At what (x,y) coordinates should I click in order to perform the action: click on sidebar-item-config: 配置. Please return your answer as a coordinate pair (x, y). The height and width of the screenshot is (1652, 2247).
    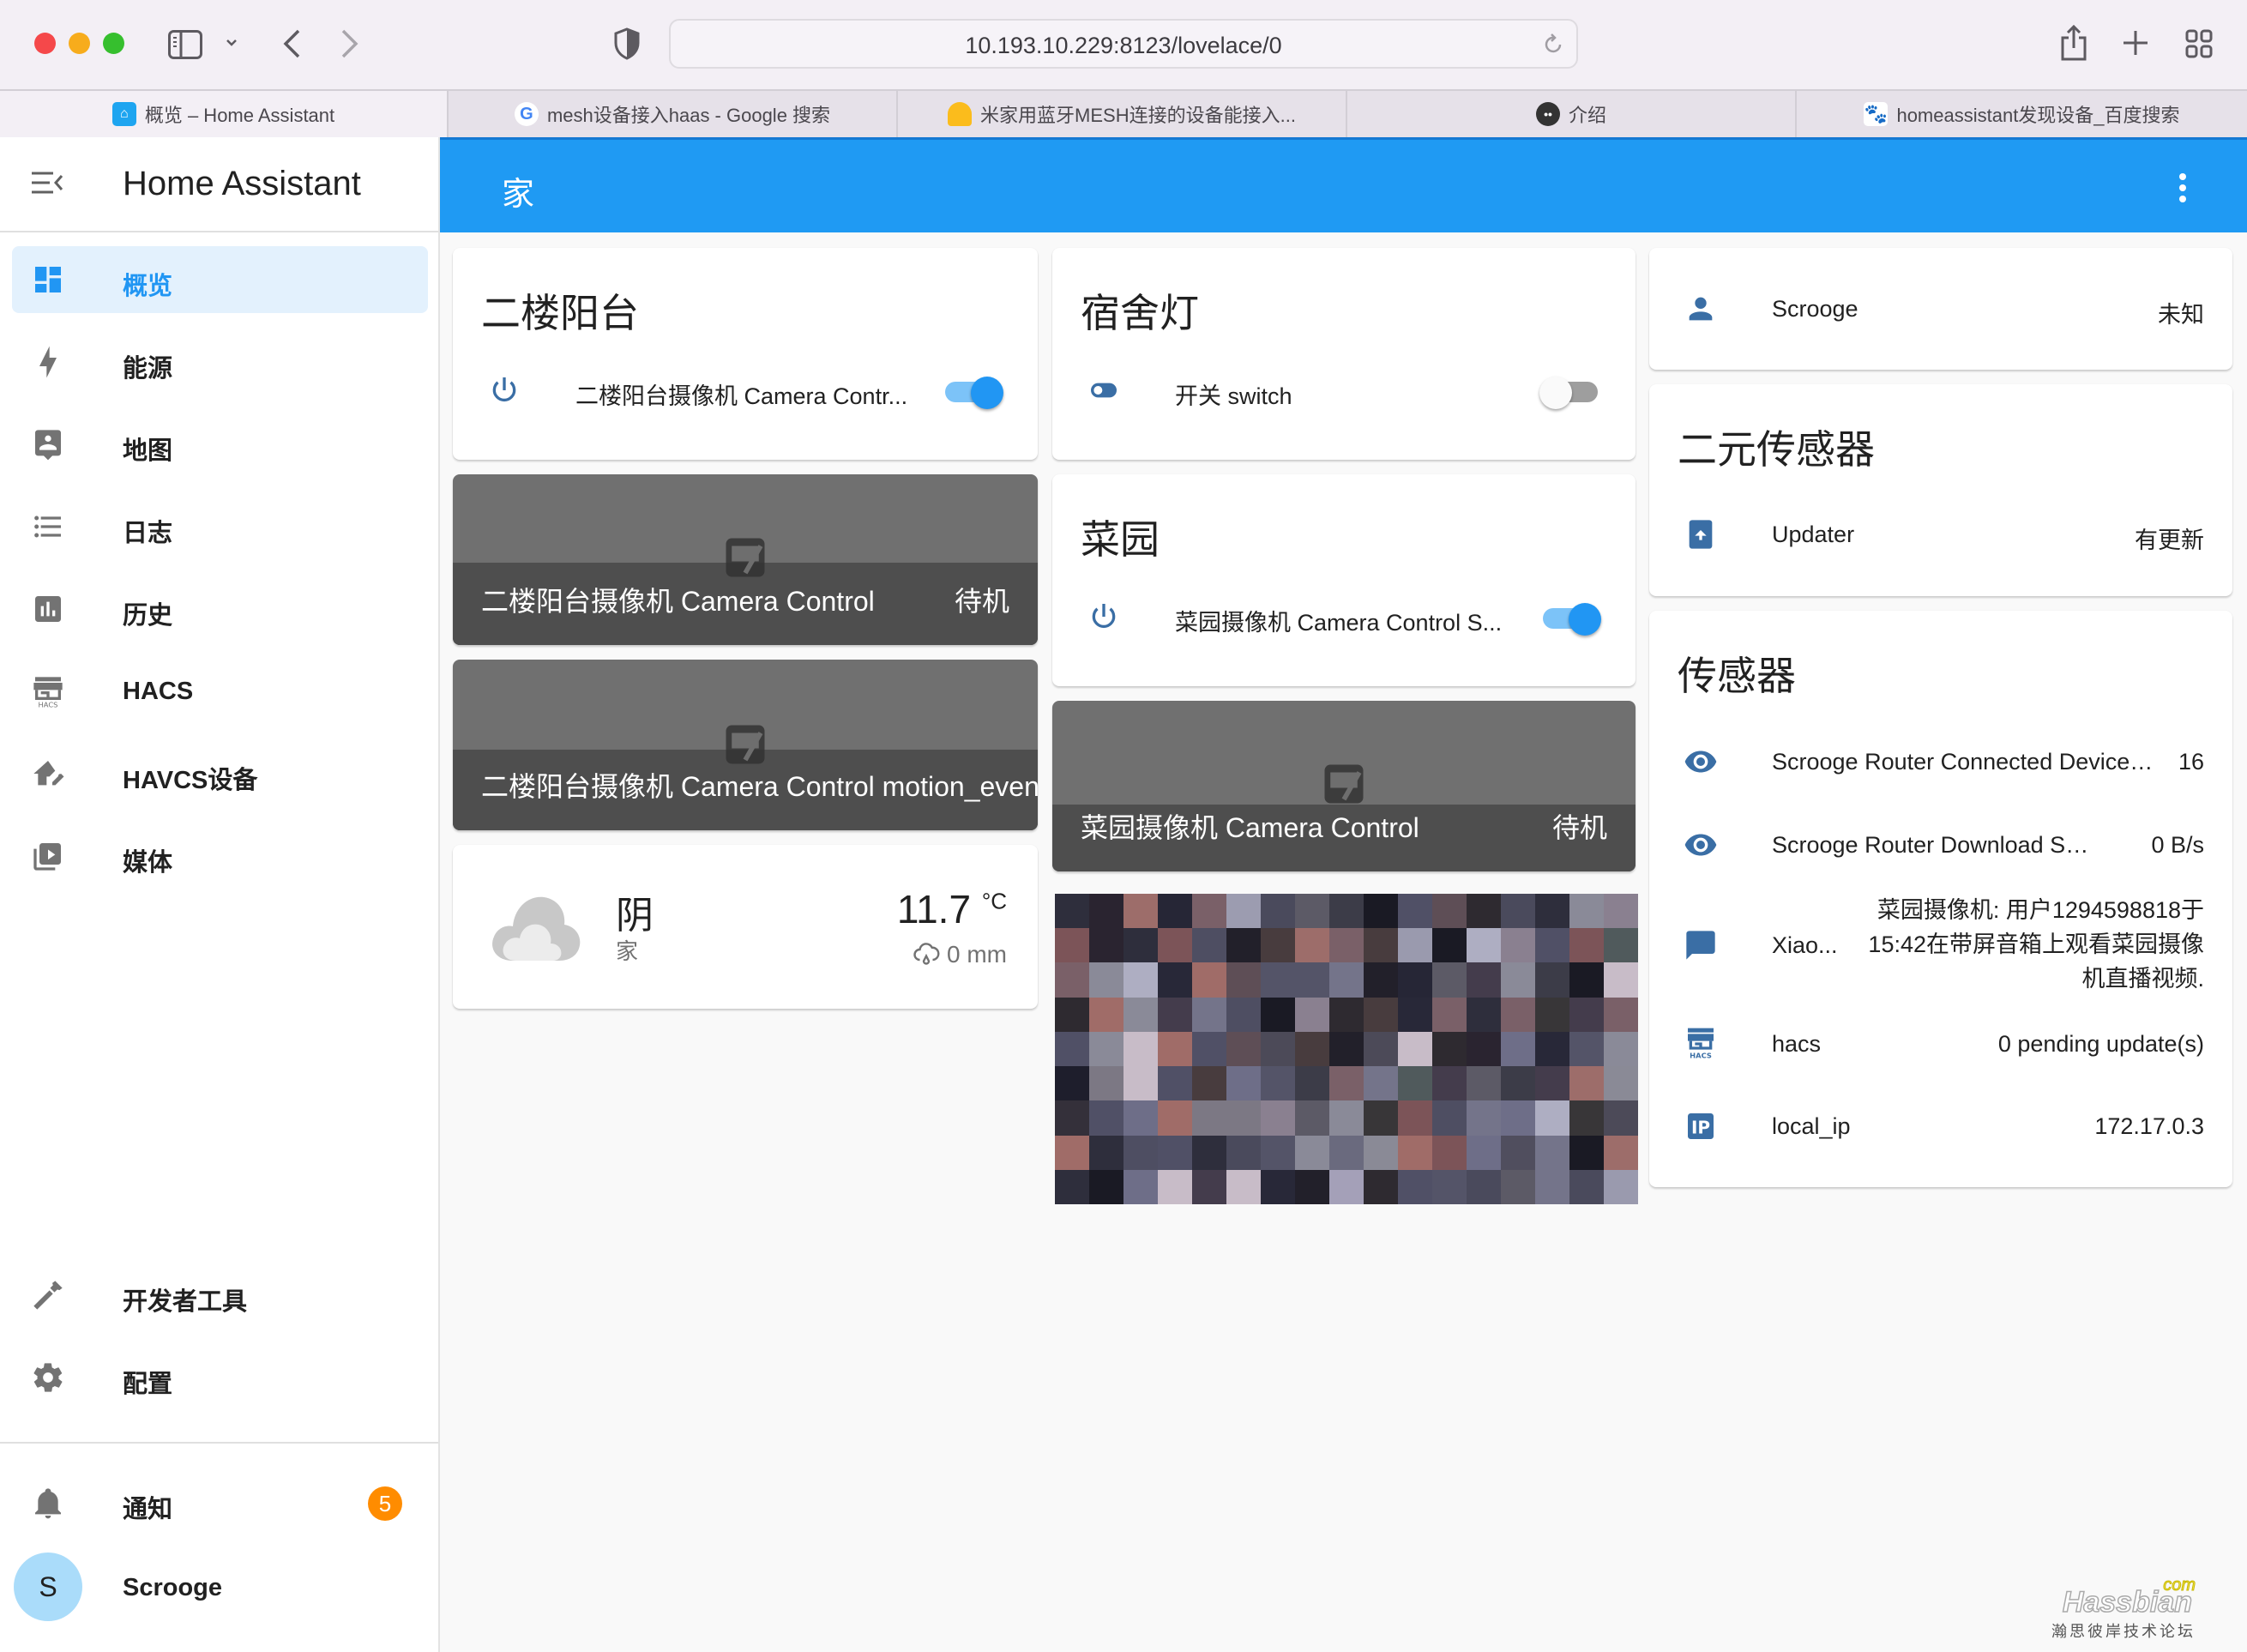
    Looking at the image, I should click on (220, 1377).